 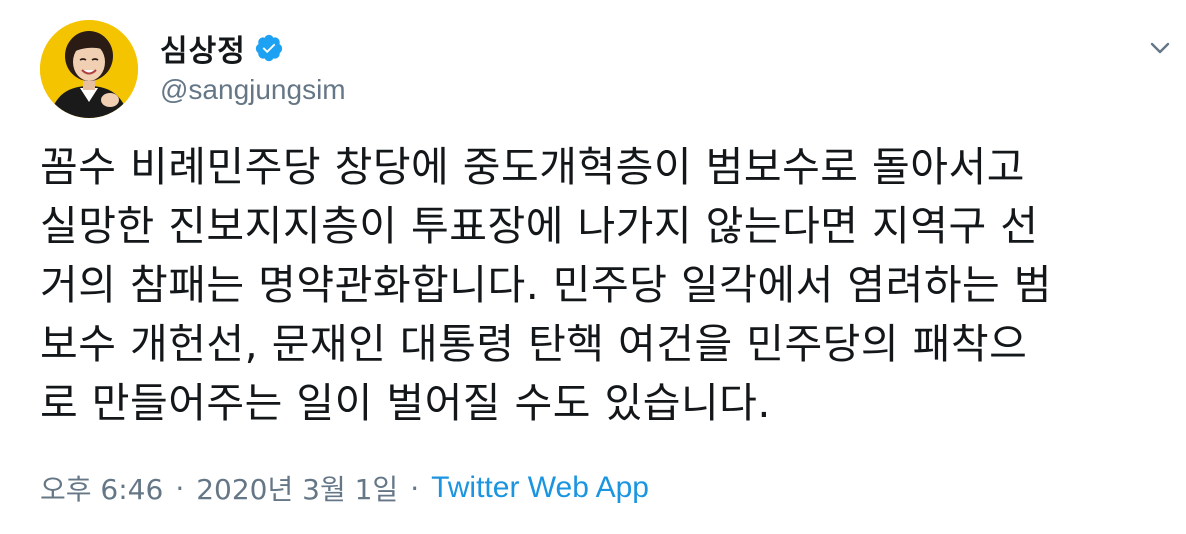 I want to click on verified-badge-icon, so click(x=269, y=48).